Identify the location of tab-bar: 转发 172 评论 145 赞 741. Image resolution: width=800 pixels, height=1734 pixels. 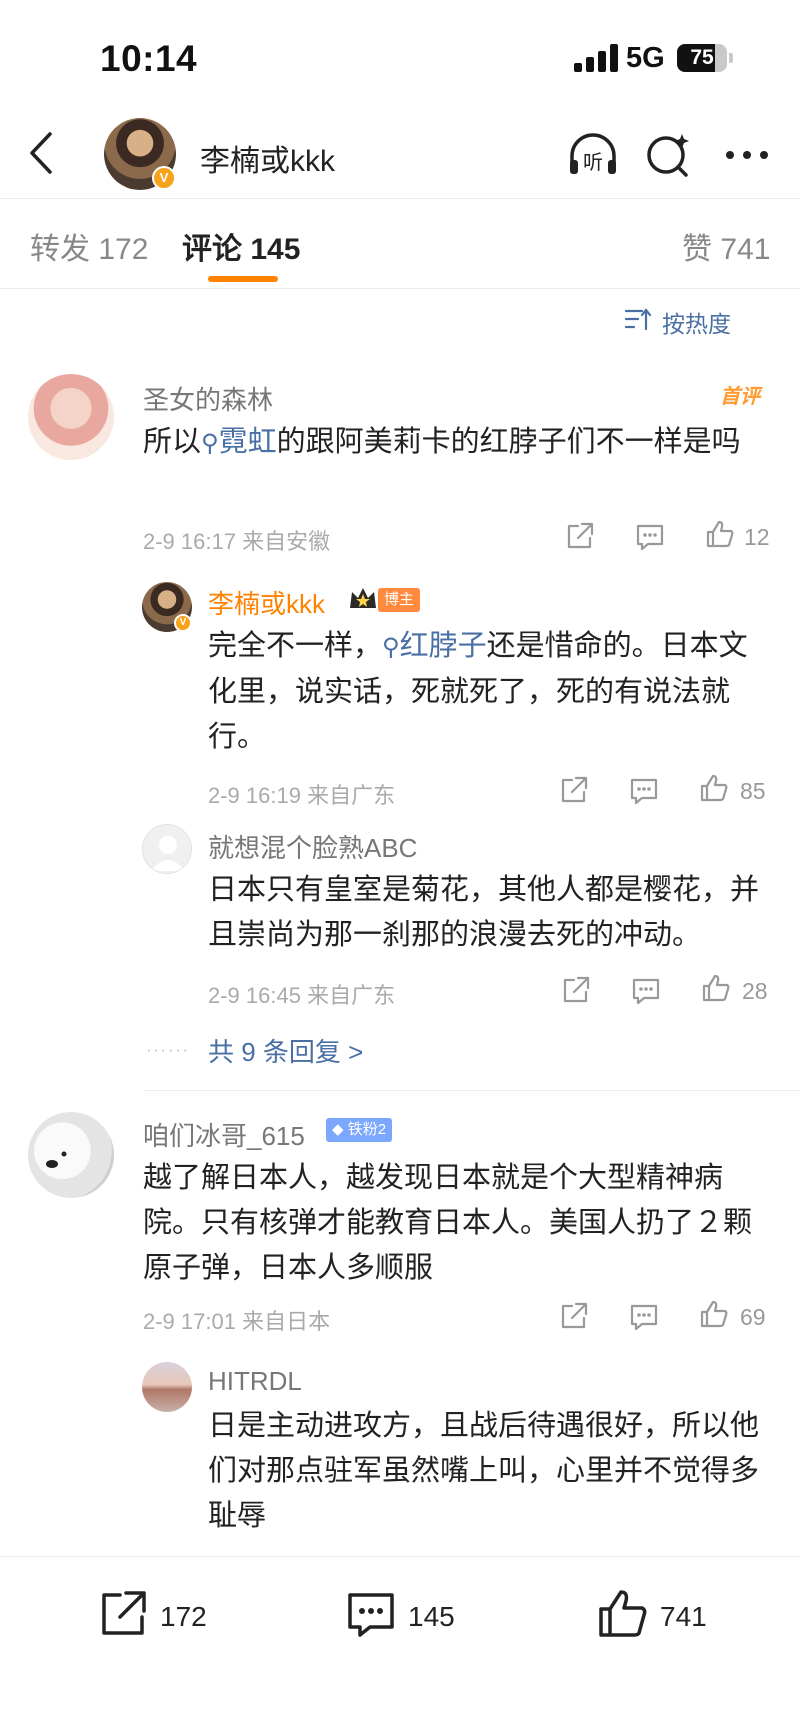
(400, 244).